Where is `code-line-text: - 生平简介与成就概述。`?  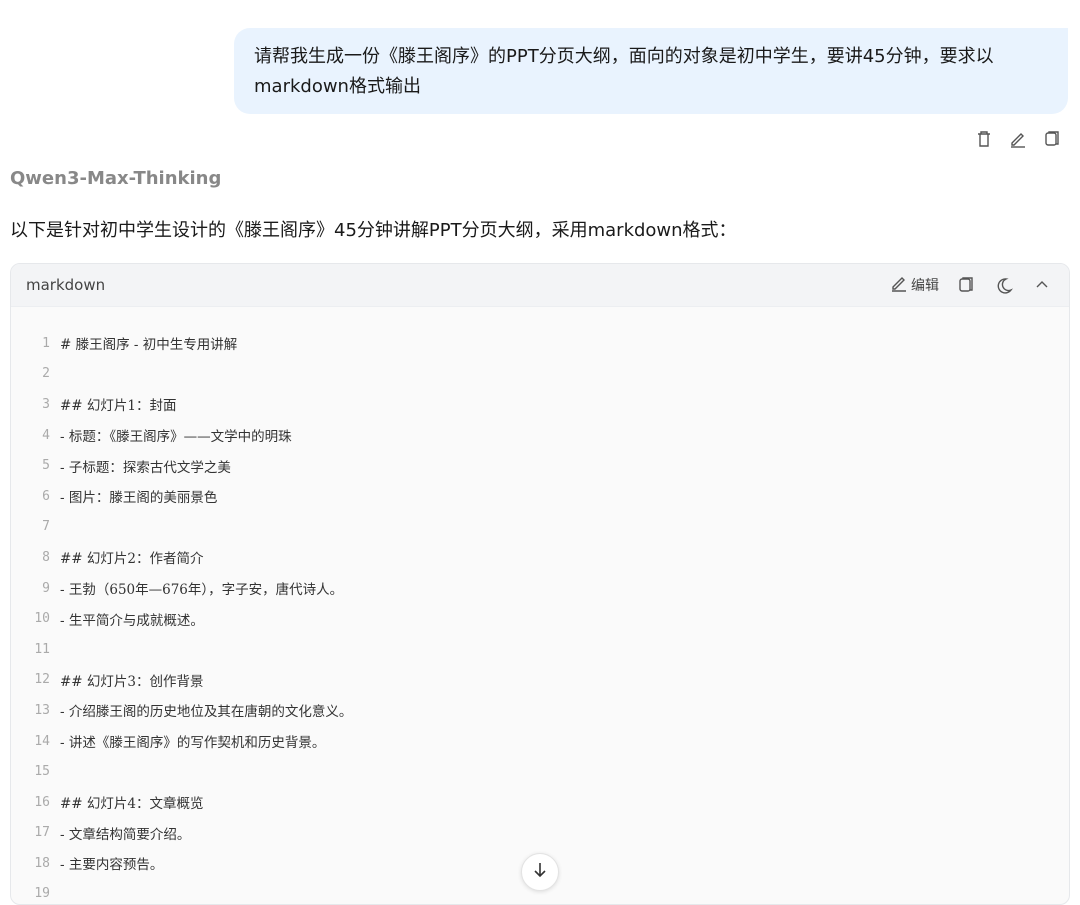 code-line-text: - 生平简介与成就概述。 is located at coordinates (132, 620).